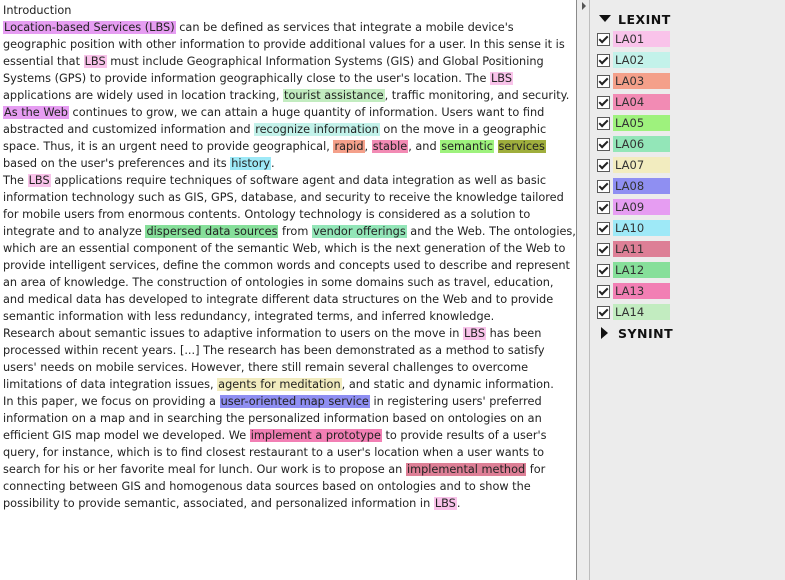 The height and width of the screenshot is (580, 785). I want to click on text-run: ,, so click(368, 146).